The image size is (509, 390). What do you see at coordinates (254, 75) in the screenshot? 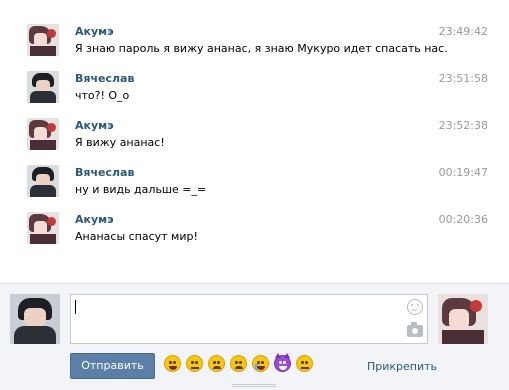
I see `message-item: Вячеслав что?! О_о 23:51:58` at bounding box center [254, 75].